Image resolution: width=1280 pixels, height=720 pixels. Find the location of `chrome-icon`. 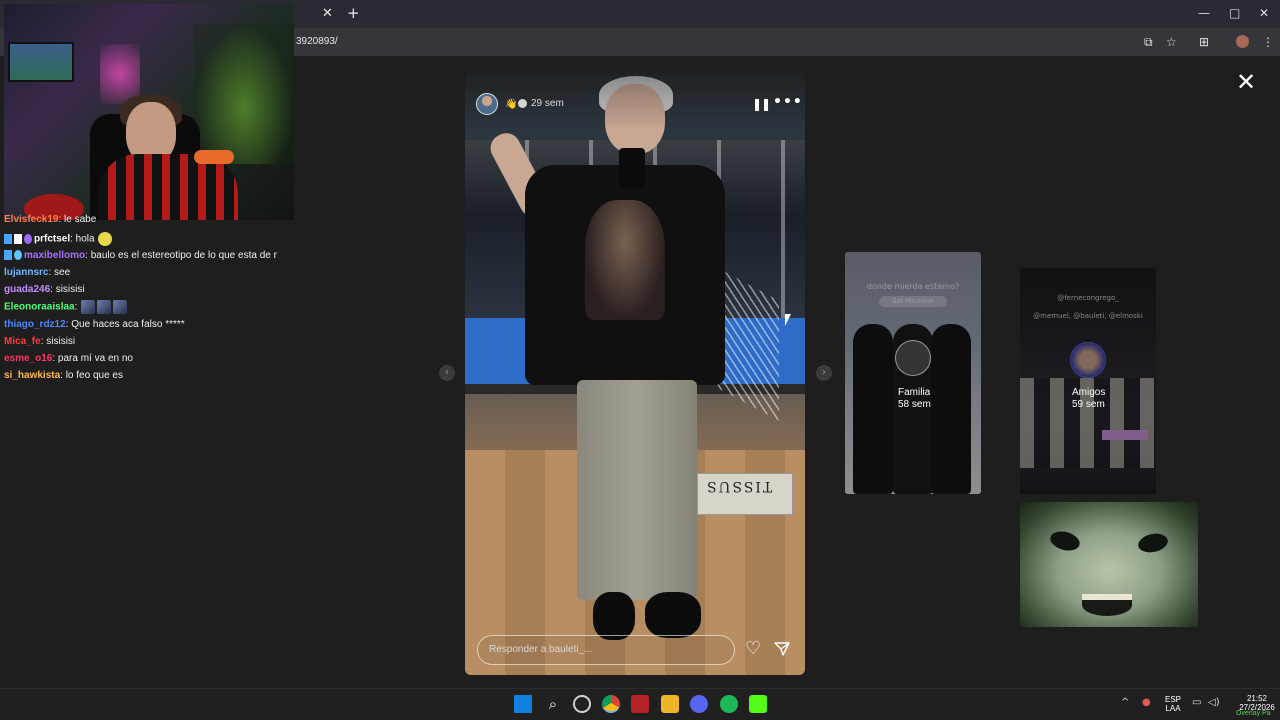

chrome-icon is located at coordinates (611, 704).